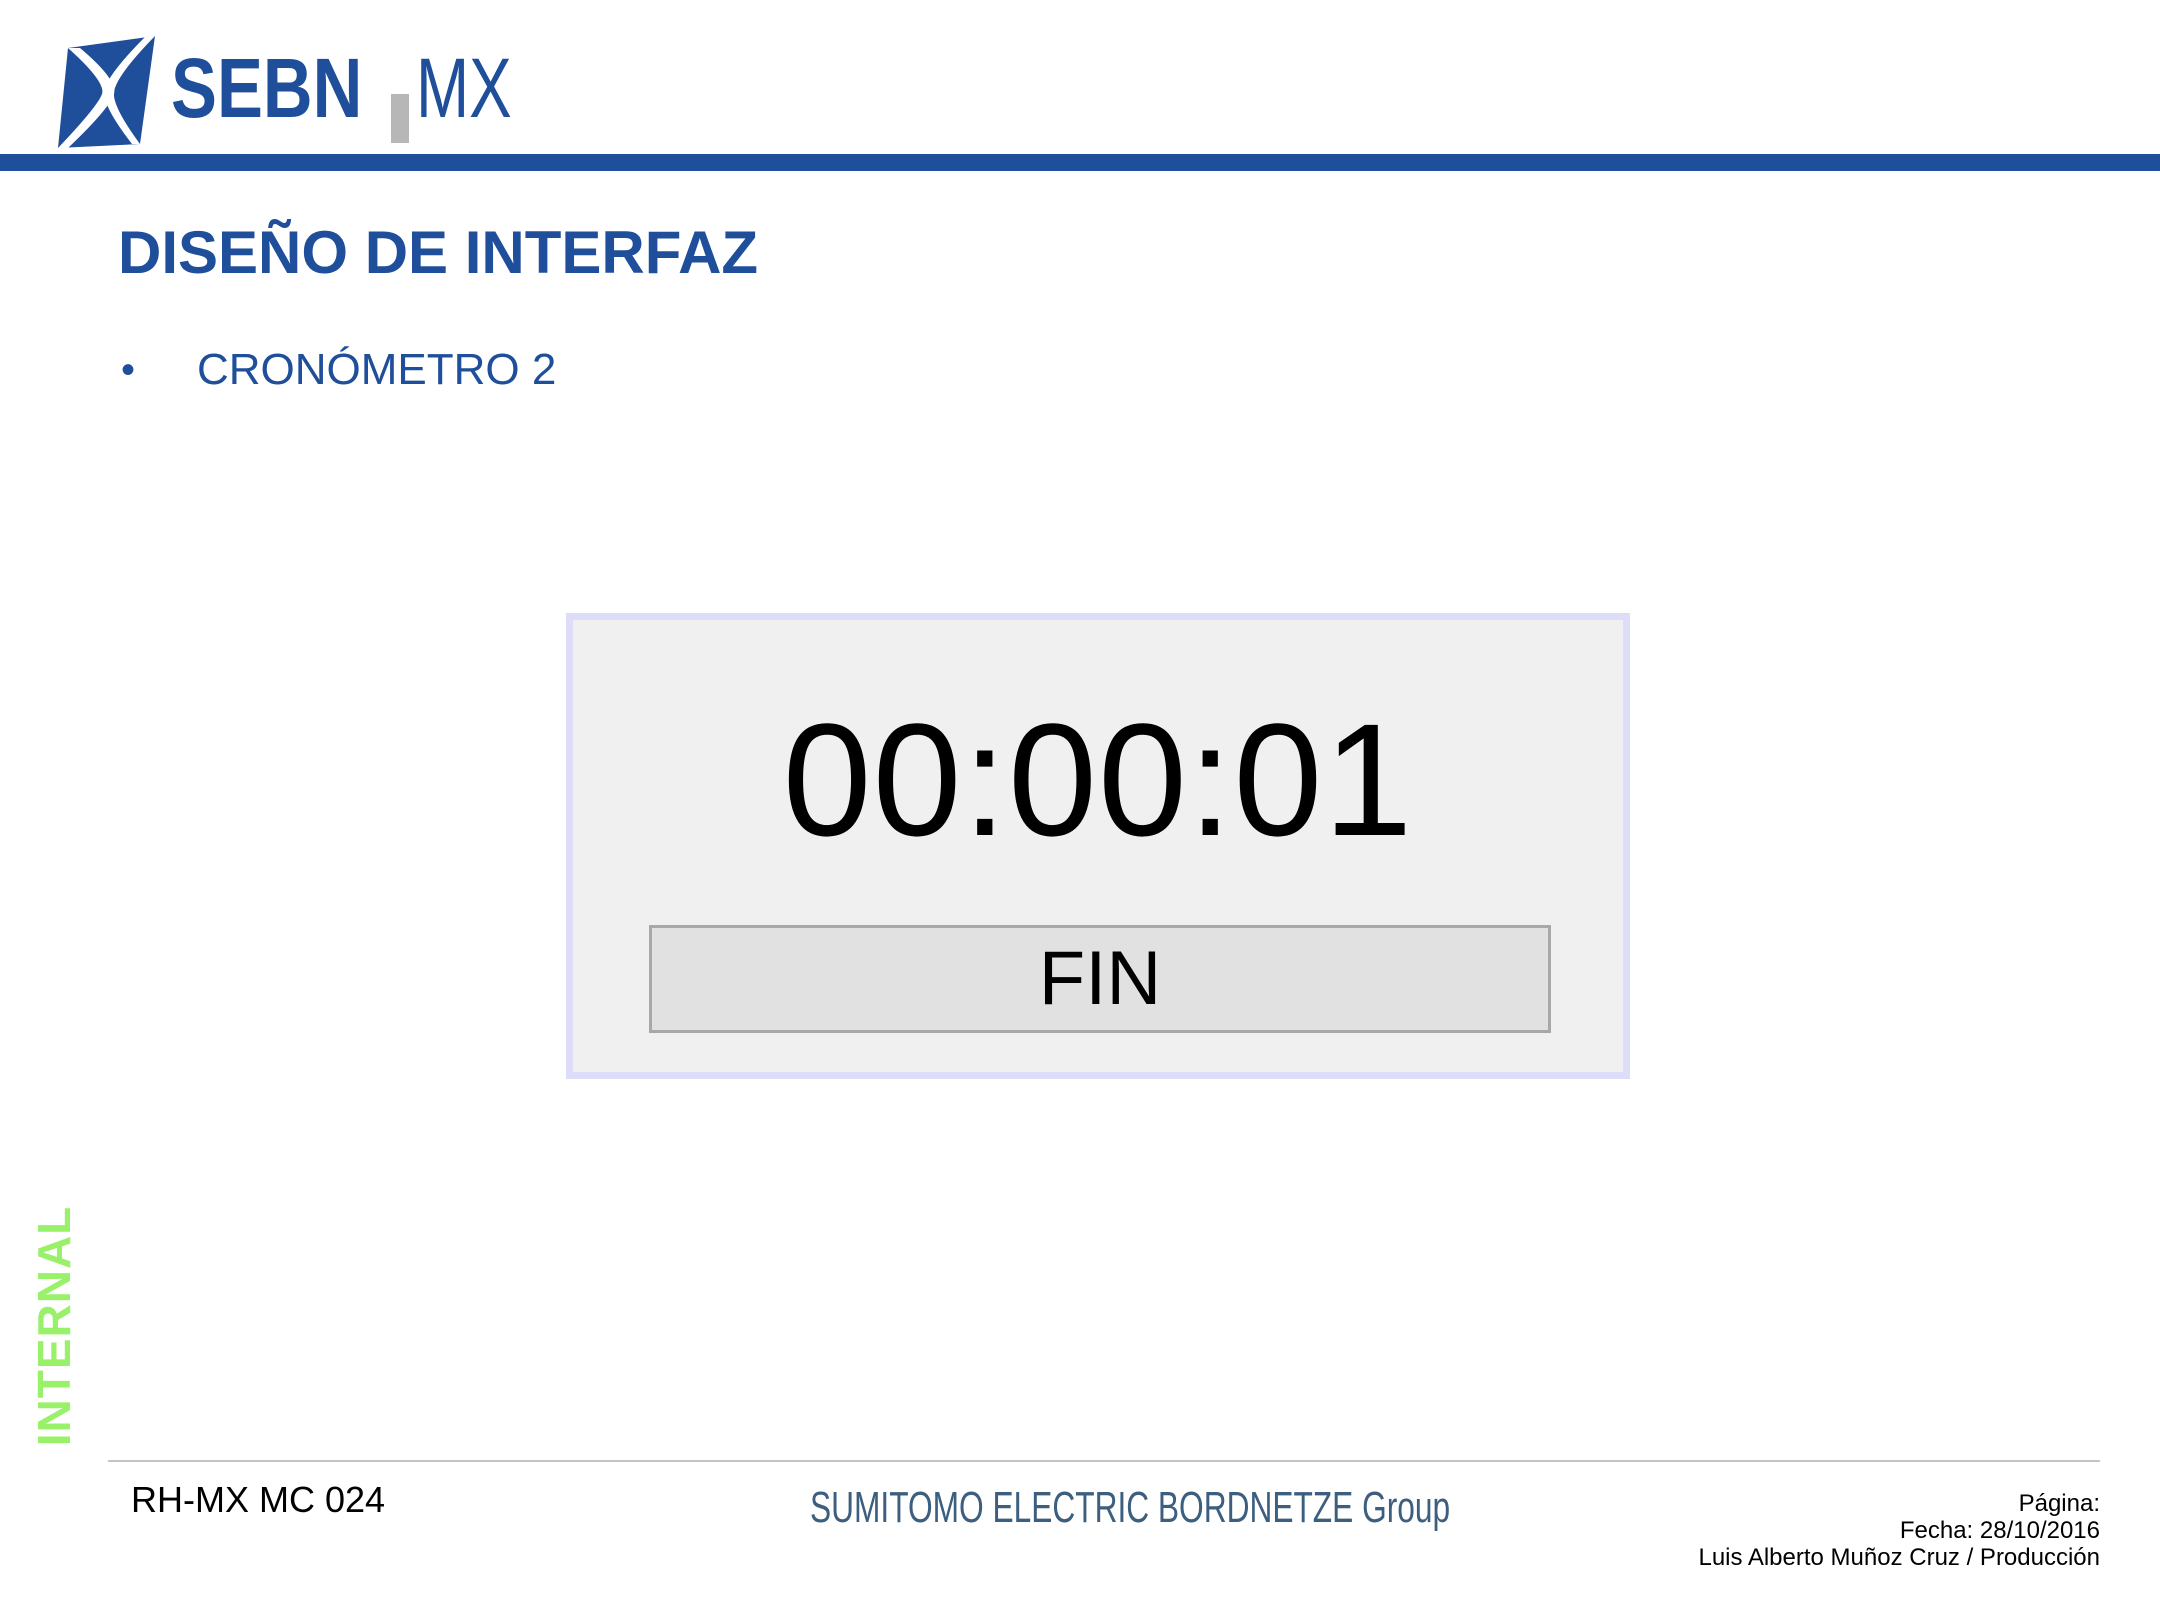 The height and width of the screenshot is (1616, 2160). I want to click on bullet-text: CRONÓMETRO 2, so click(377, 369).